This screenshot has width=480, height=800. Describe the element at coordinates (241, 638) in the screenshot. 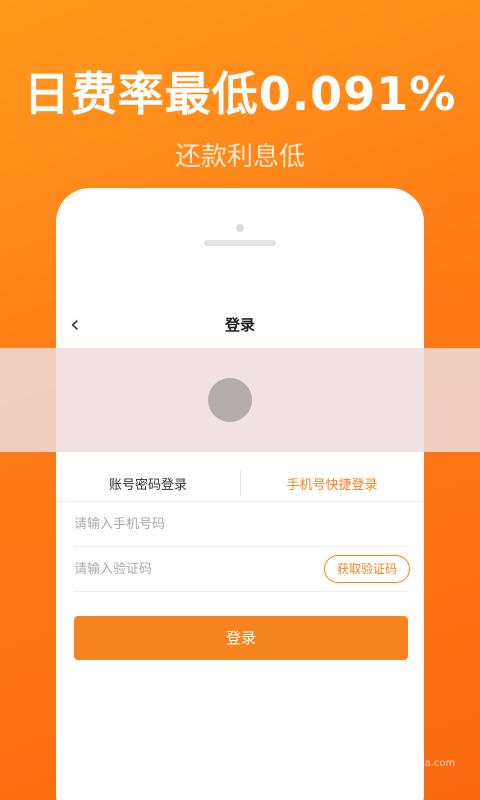

I see `login-button: 登录` at that location.